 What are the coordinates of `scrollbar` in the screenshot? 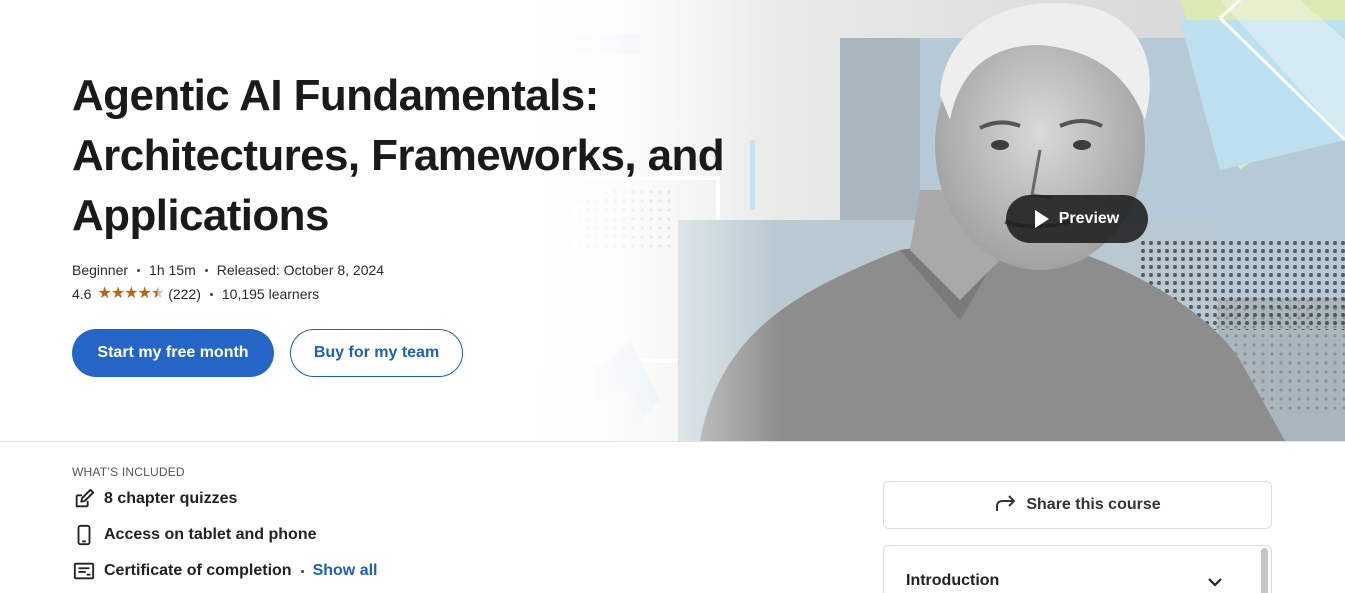 It's located at (1264, 570).